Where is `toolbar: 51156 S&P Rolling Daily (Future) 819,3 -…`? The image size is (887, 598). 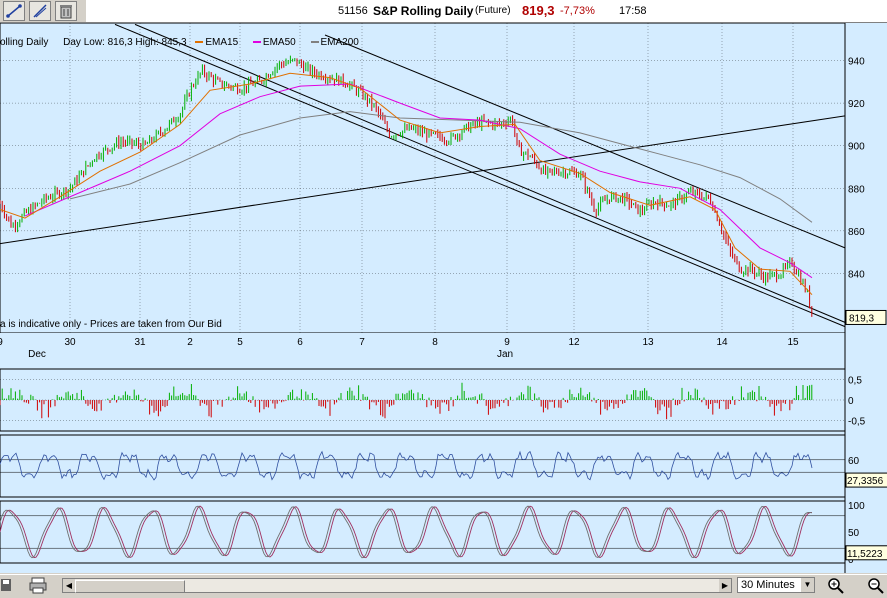
toolbar: 51156 S&P Rolling Daily (Future) 819,3 -… is located at coordinates (443, 11).